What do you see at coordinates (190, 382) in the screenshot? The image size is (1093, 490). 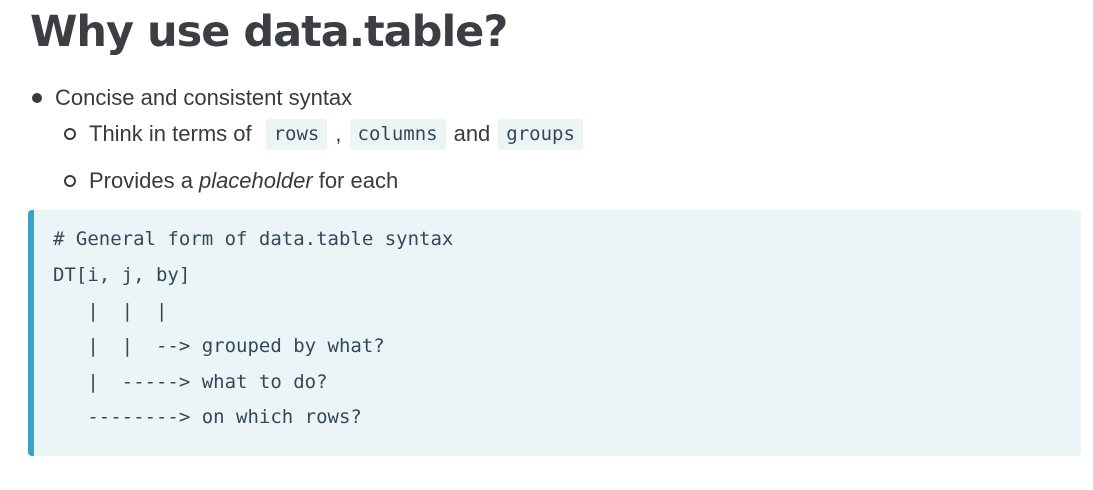 I see `code-line-j: | -----> what to do?` at bounding box center [190, 382].